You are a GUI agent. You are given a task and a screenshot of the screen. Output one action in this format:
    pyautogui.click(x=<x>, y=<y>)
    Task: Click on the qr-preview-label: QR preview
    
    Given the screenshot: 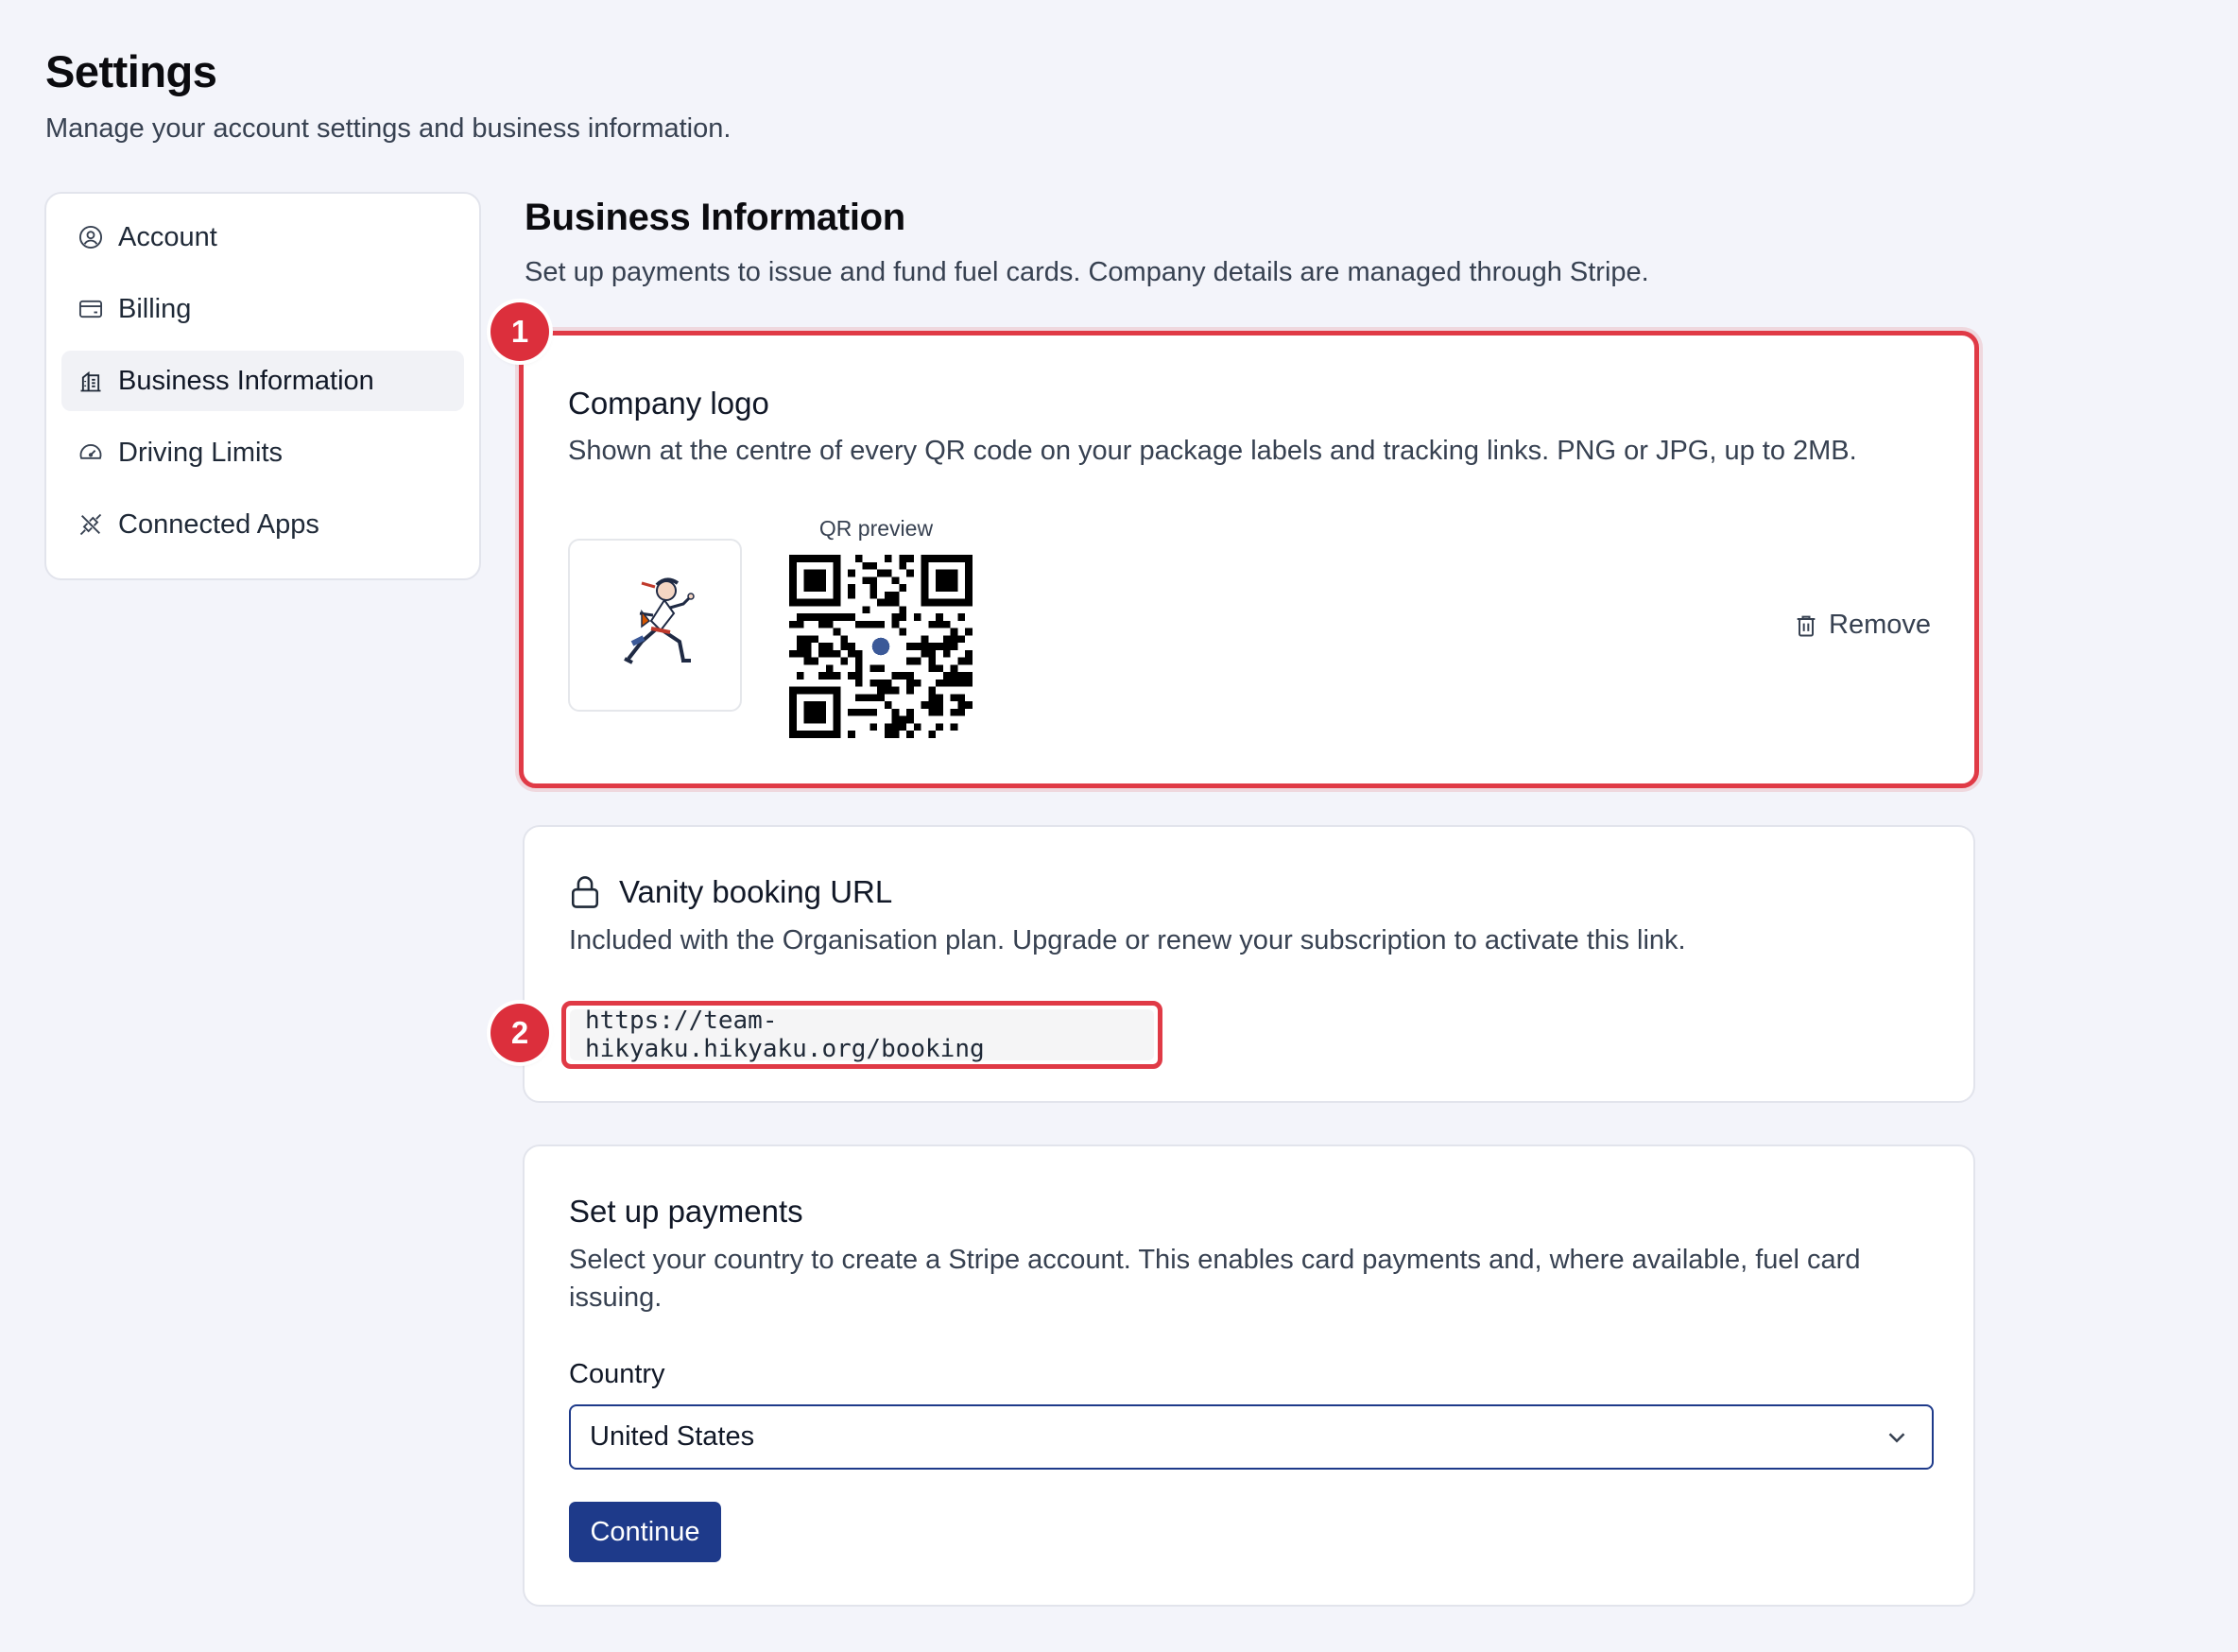 What is the action you would take?
    pyautogui.click(x=876, y=528)
    